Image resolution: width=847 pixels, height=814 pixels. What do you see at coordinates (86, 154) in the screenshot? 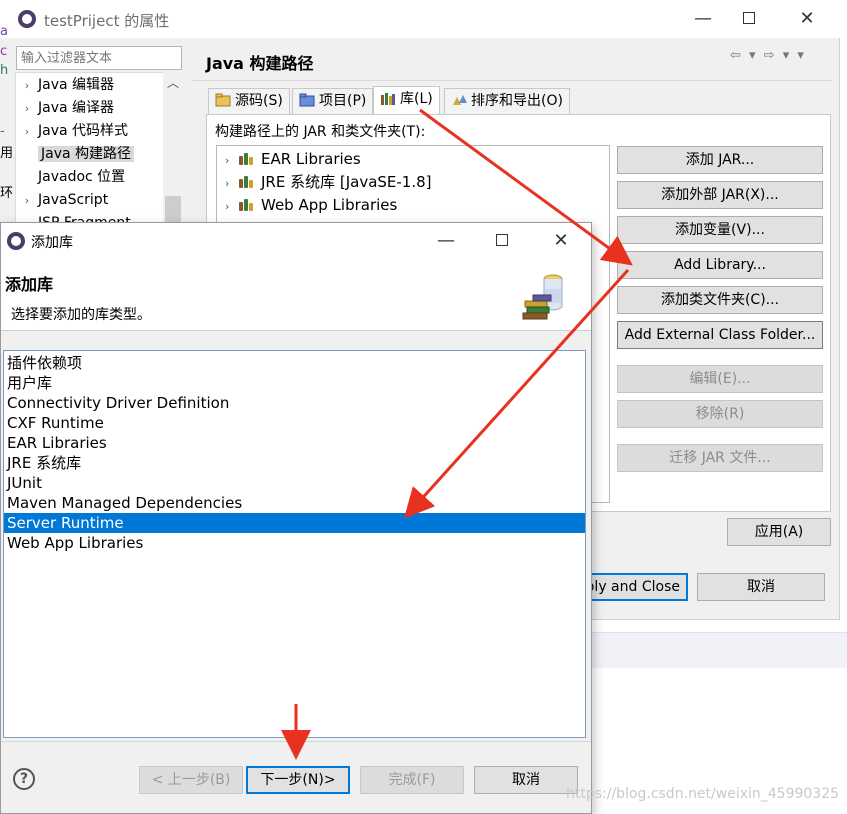
I see `tree-item-label: Java 构建路径` at bounding box center [86, 154].